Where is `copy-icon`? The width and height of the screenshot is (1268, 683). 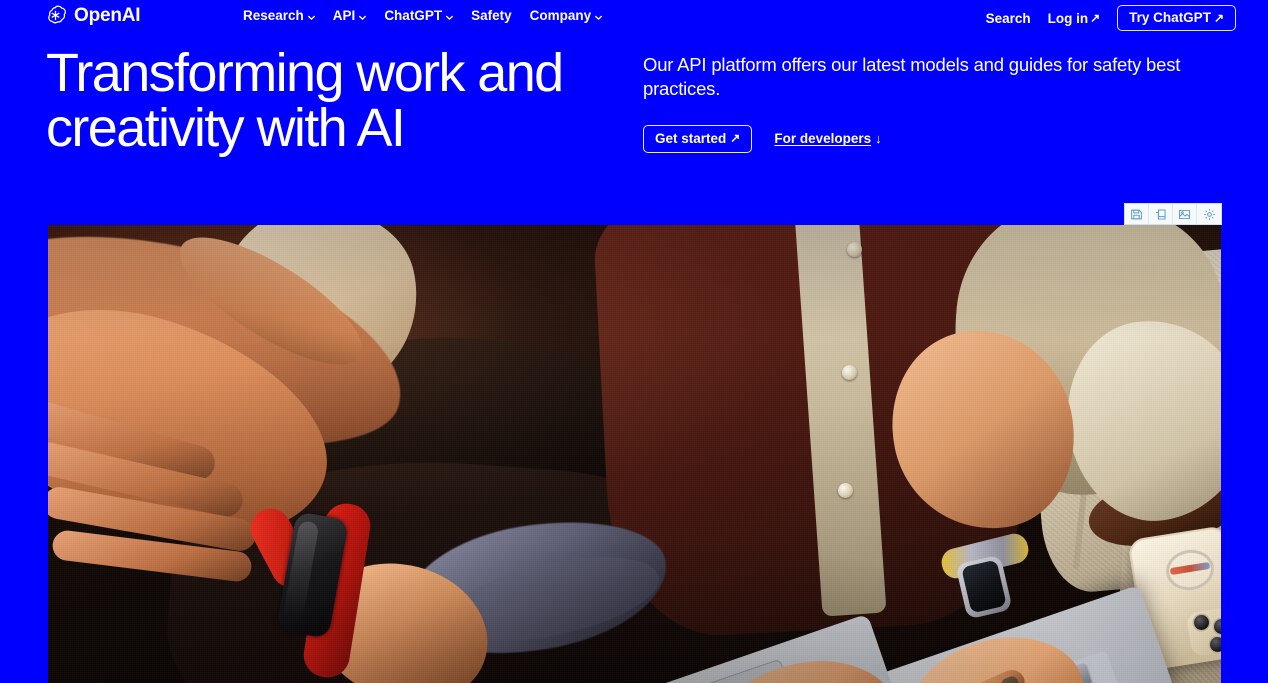 copy-icon is located at coordinates (1160, 214).